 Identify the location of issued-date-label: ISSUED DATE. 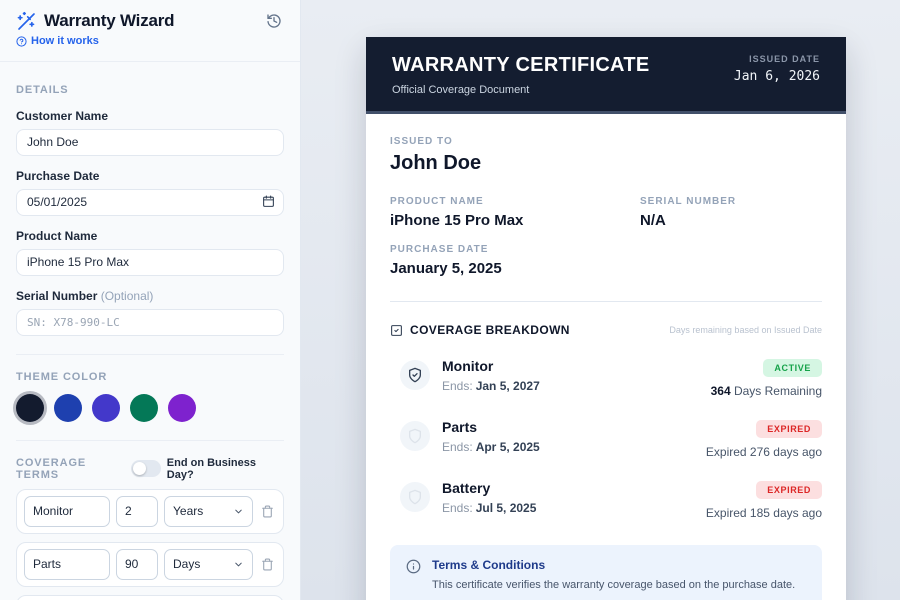
(784, 59).